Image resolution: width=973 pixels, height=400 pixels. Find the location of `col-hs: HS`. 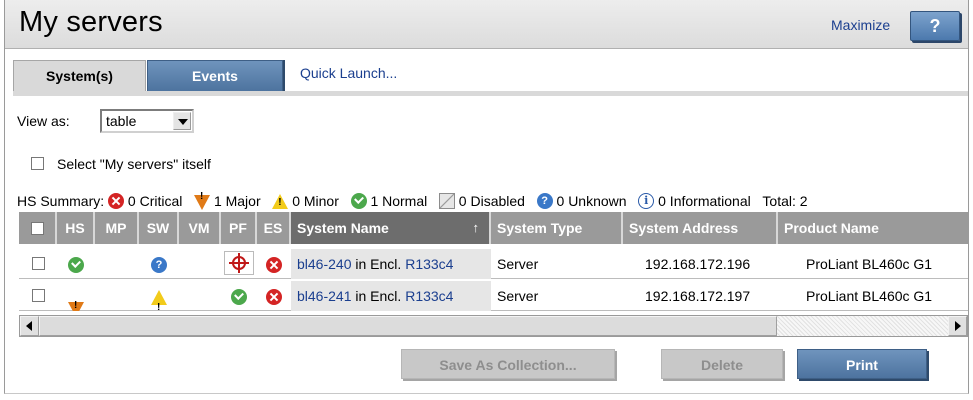

col-hs: HS is located at coordinates (76, 228).